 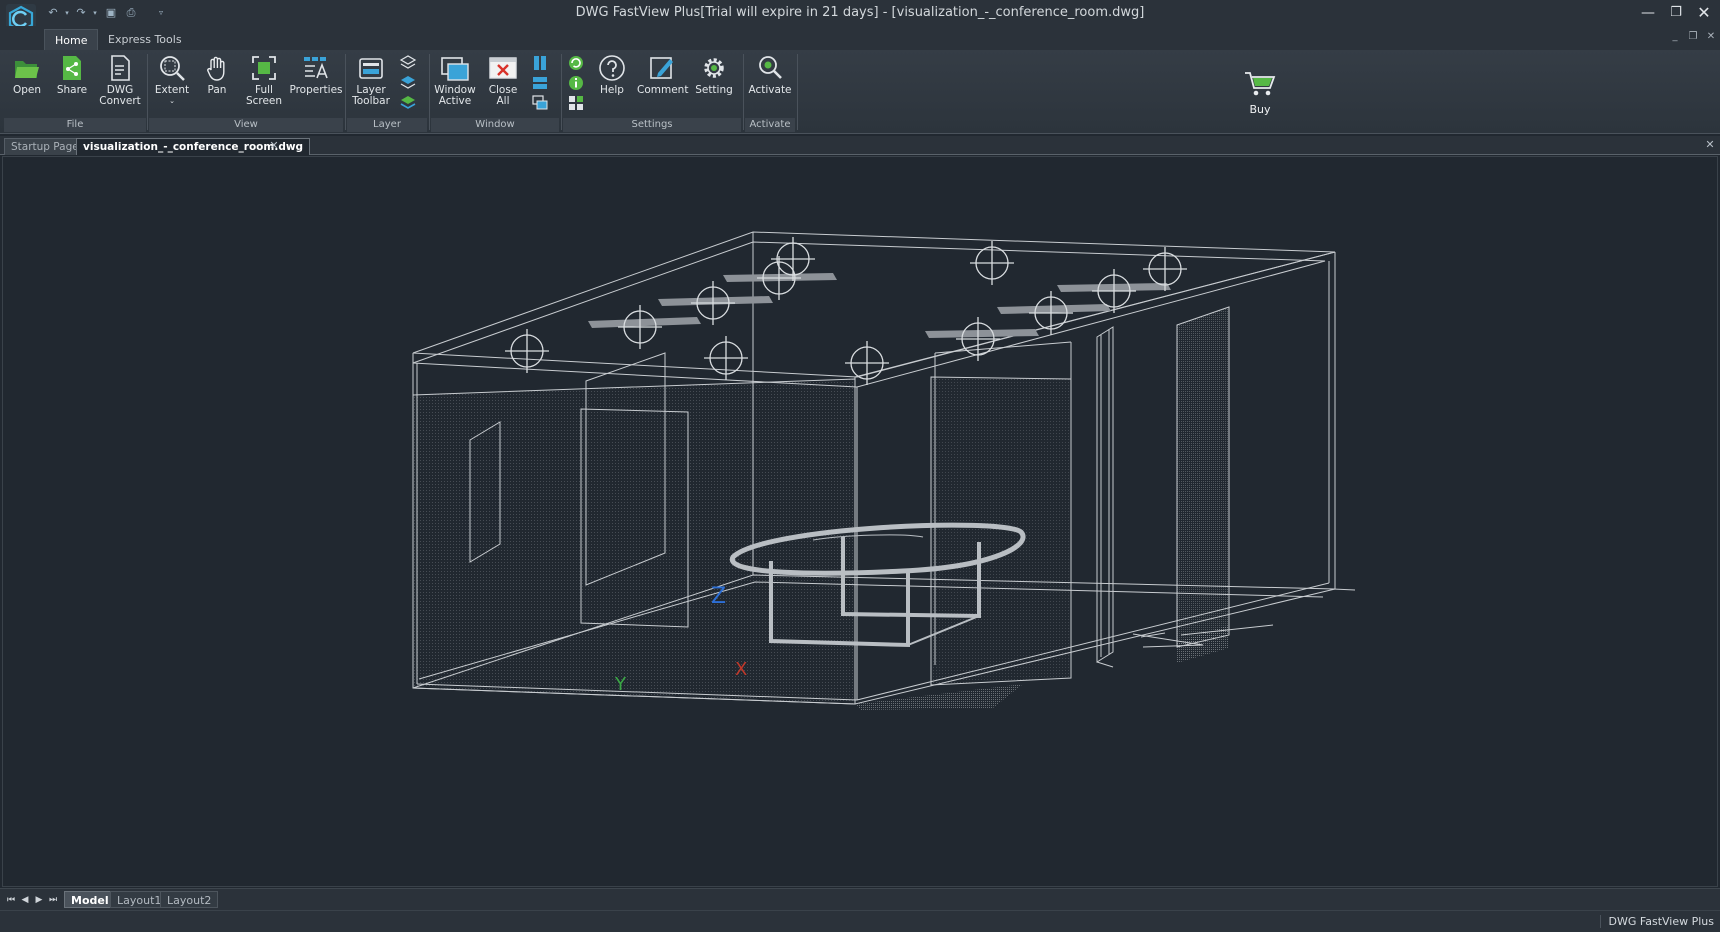 What do you see at coordinates (612, 68) in the screenshot?
I see `help-icon` at bounding box center [612, 68].